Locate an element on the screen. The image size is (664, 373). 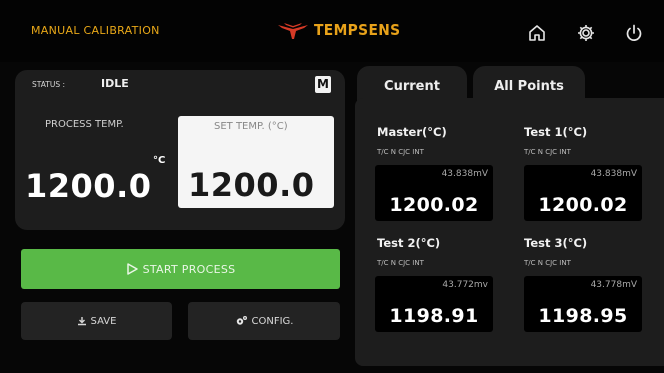
brand-logo: TEMPSENS is located at coordinates (342, 30).